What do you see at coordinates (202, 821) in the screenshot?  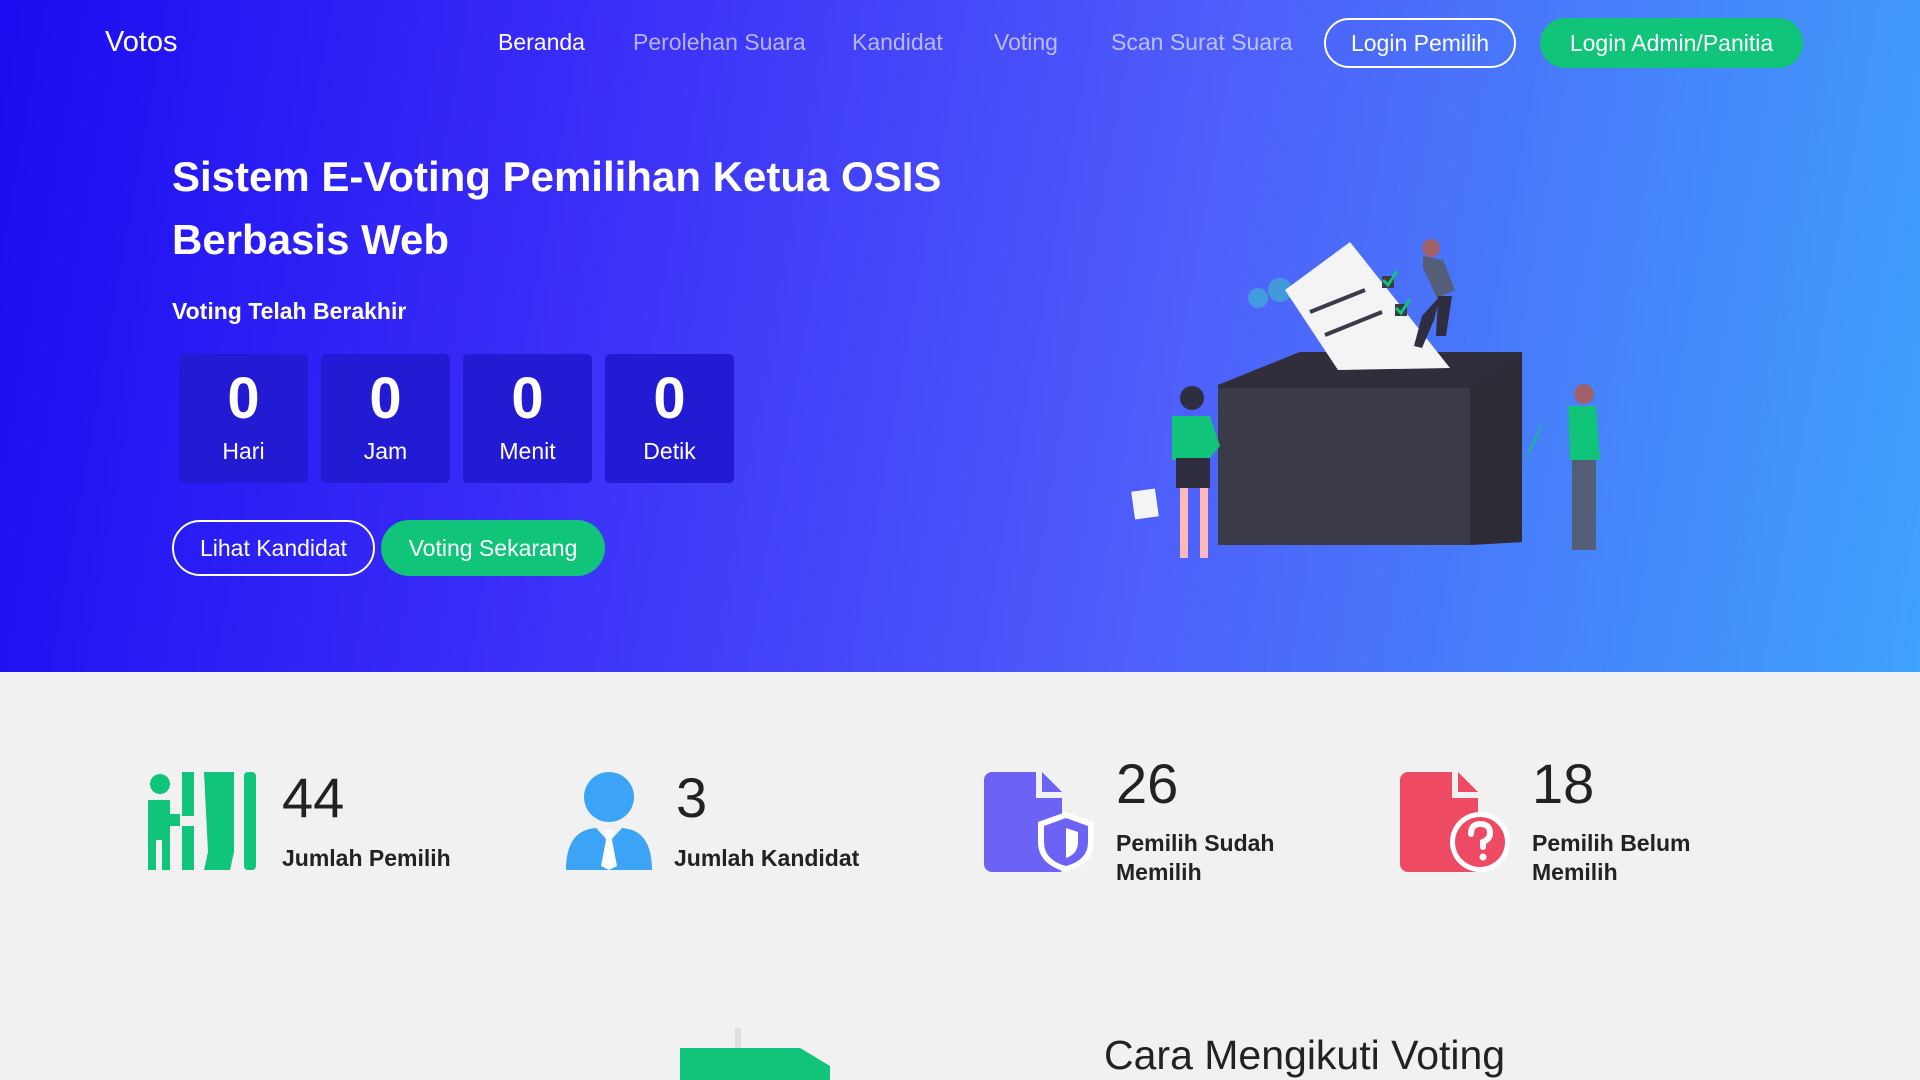 I see `voters-icon` at bounding box center [202, 821].